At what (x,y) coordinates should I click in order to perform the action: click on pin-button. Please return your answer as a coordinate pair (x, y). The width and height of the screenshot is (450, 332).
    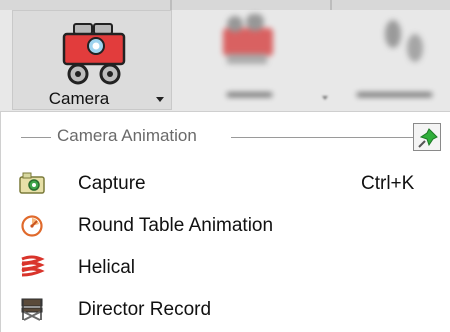
    Looking at the image, I should click on (427, 137).